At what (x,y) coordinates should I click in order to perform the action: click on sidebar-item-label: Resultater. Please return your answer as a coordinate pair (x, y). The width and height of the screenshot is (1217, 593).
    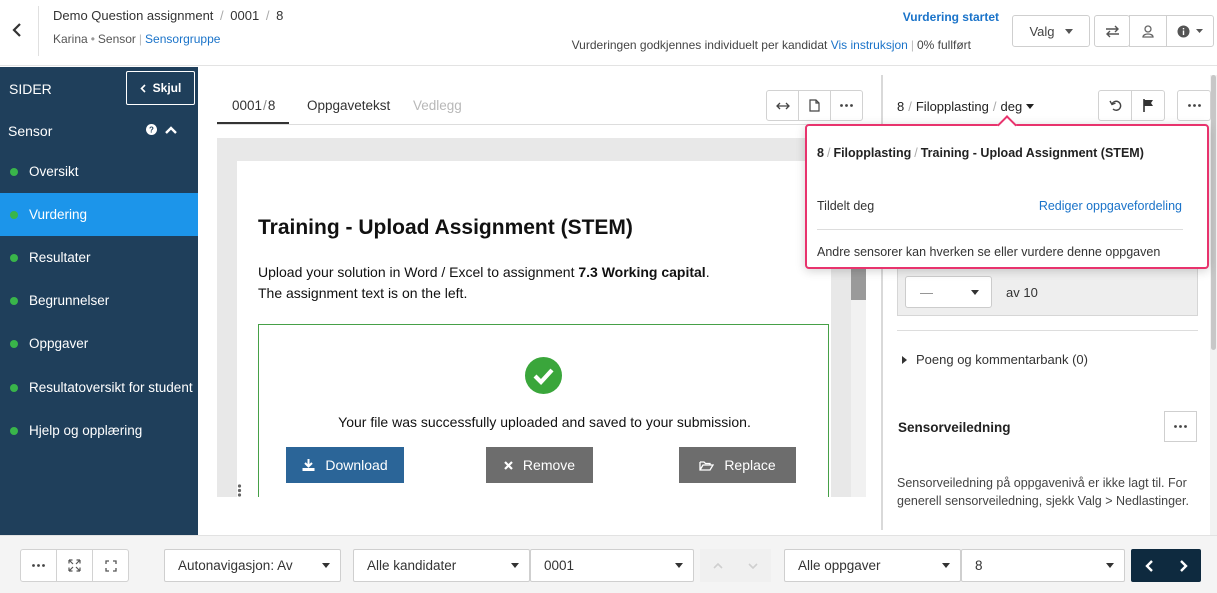
    Looking at the image, I should click on (60, 257).